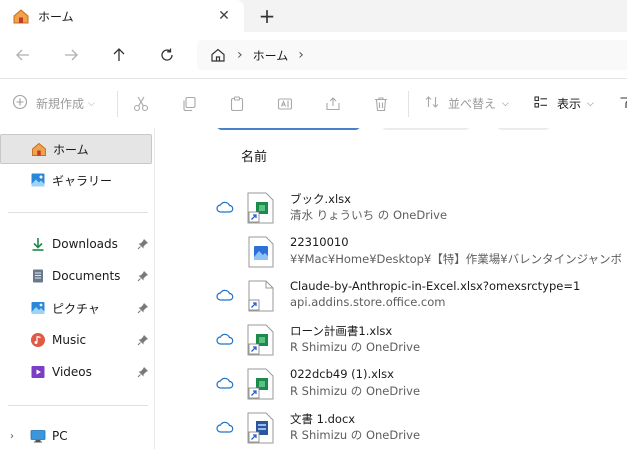  I want to click on tab-bar: ホーム ✕ +, so click(313, 16).